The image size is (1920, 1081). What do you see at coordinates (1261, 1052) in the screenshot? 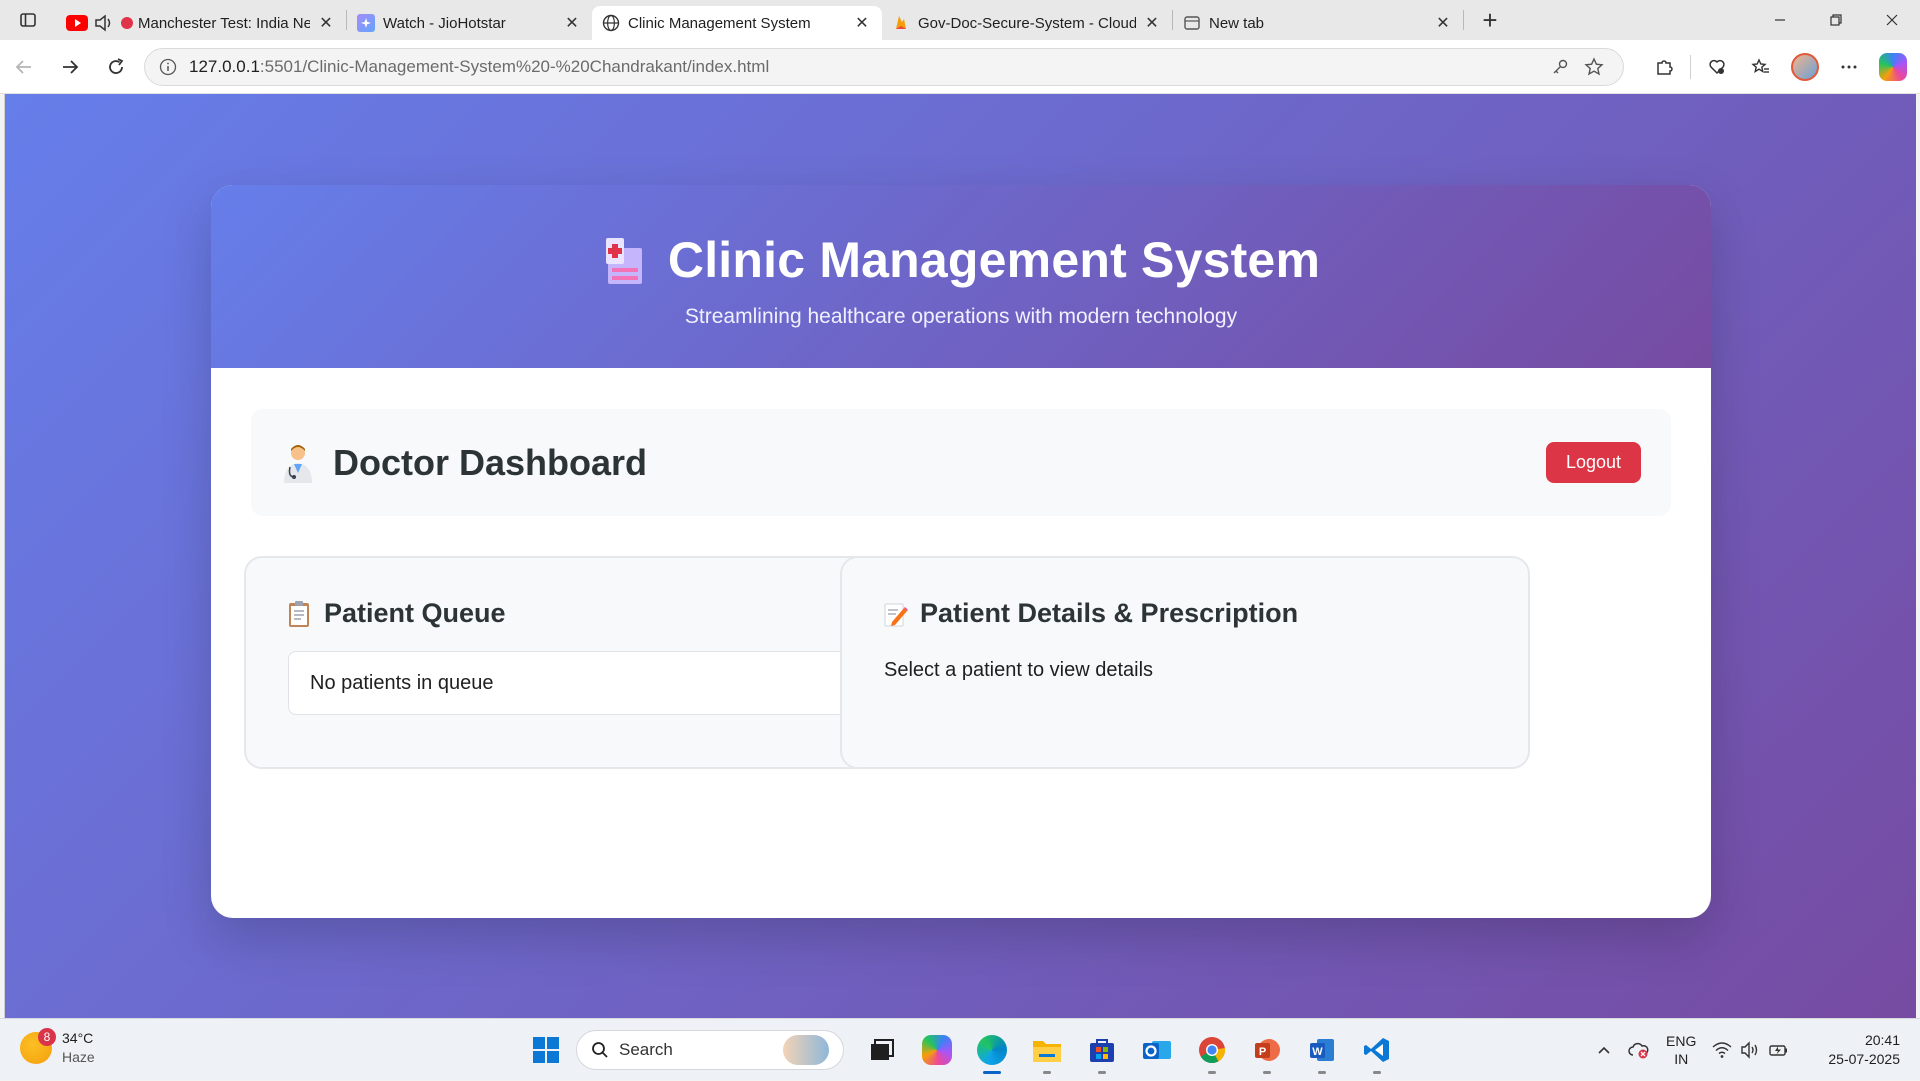
I see `svg-text: P` at bounding box center [1261, 1052].